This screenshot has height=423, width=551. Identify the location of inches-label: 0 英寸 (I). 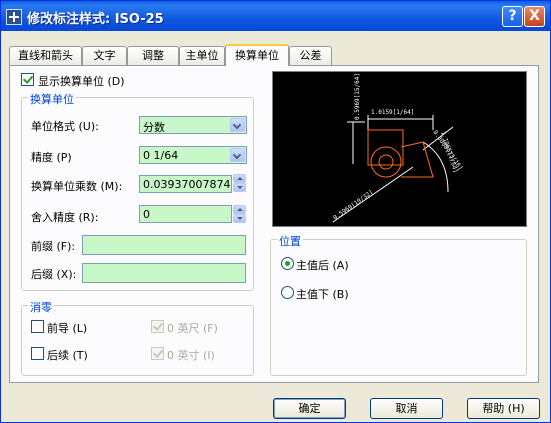
(191, 355).